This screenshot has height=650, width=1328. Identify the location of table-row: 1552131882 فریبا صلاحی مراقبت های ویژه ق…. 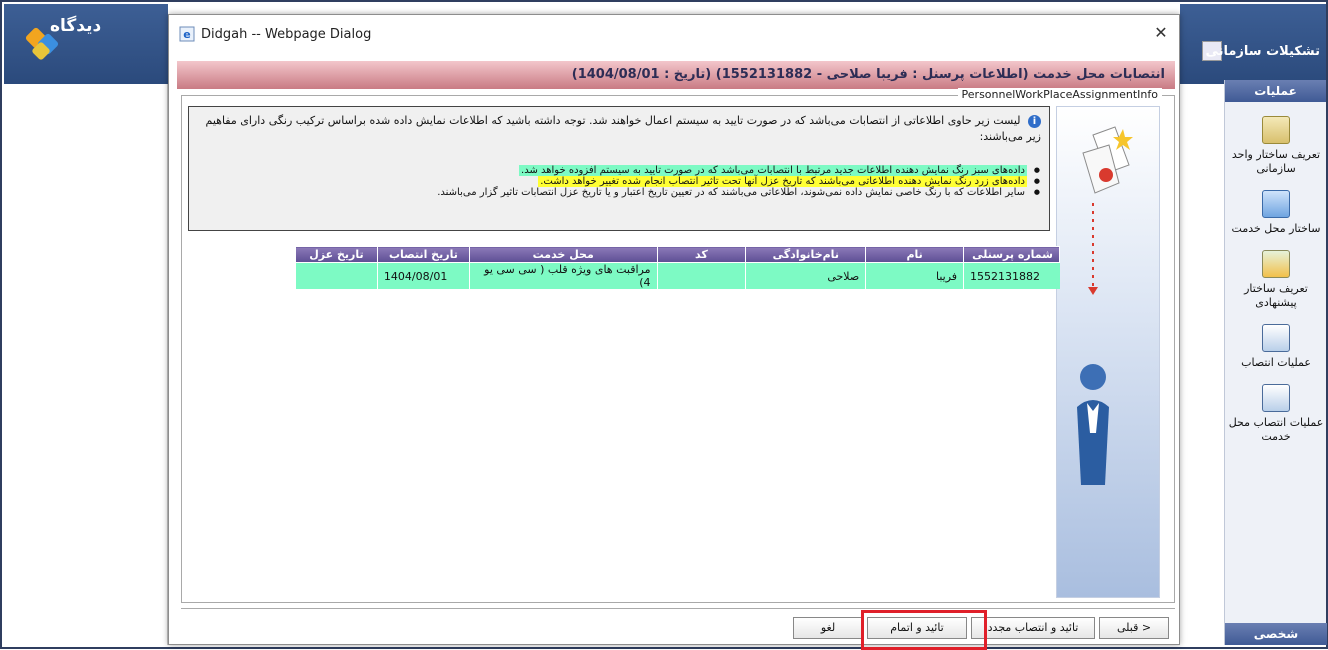
(677, 275).